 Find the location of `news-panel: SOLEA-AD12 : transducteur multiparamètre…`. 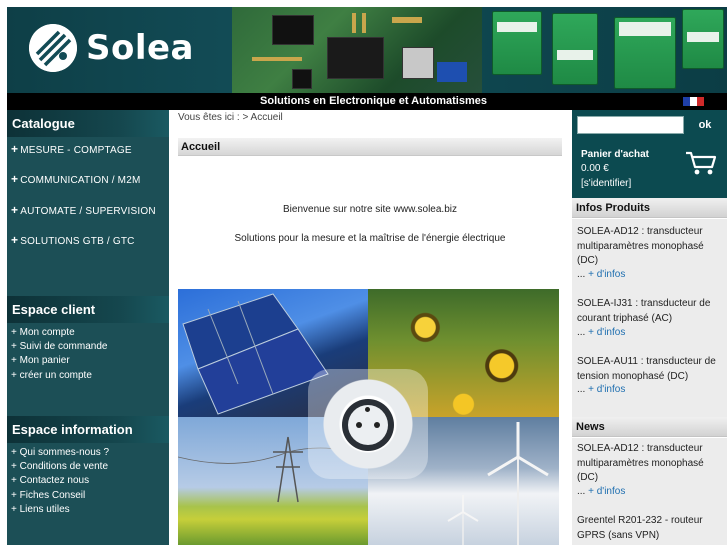

news-panel: SOLEA-AD12 : transducteur multiparamètre… is located at coordinates (649, 491).